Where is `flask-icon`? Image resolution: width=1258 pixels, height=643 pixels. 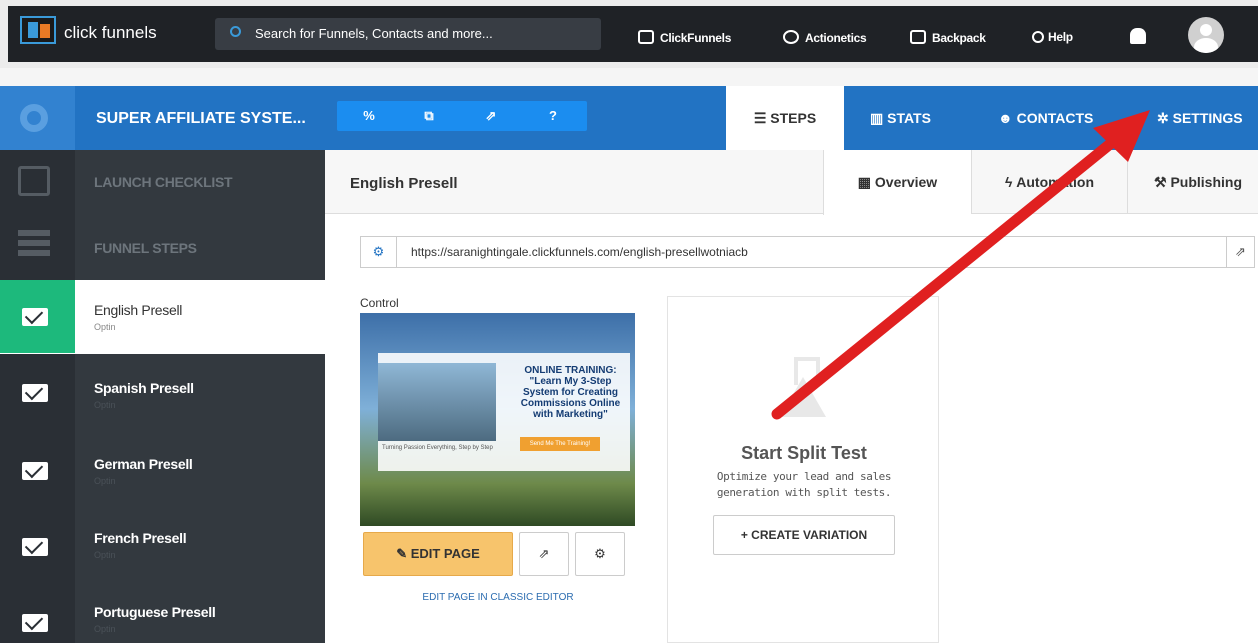
flask-icon is located at coordinates (803, 389).